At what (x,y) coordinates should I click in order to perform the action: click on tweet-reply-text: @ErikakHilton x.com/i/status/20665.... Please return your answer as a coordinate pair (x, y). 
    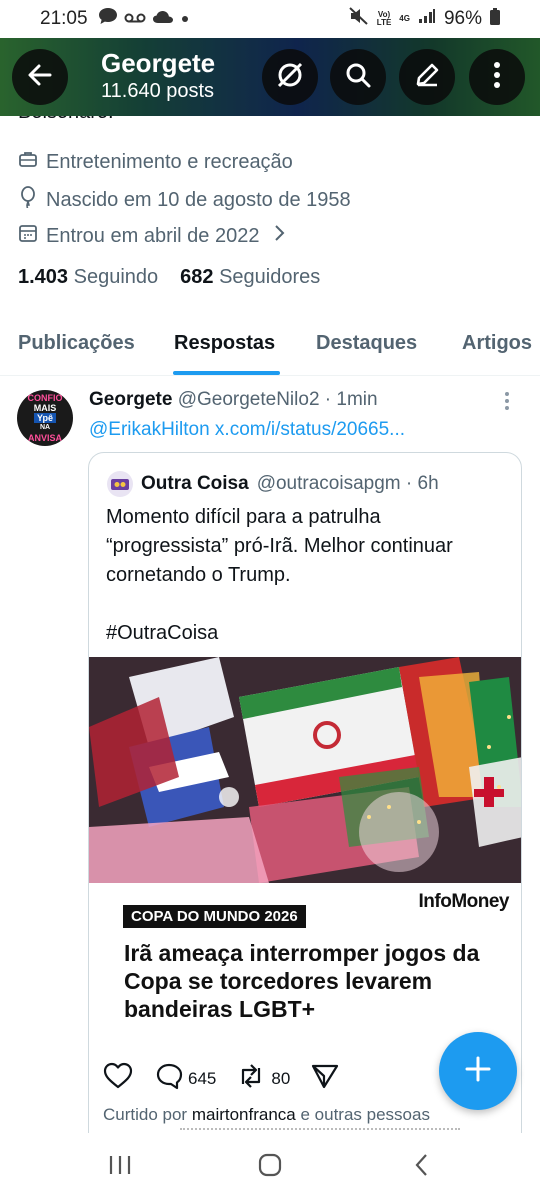
    Looking at the image, I should click on (247, 430).